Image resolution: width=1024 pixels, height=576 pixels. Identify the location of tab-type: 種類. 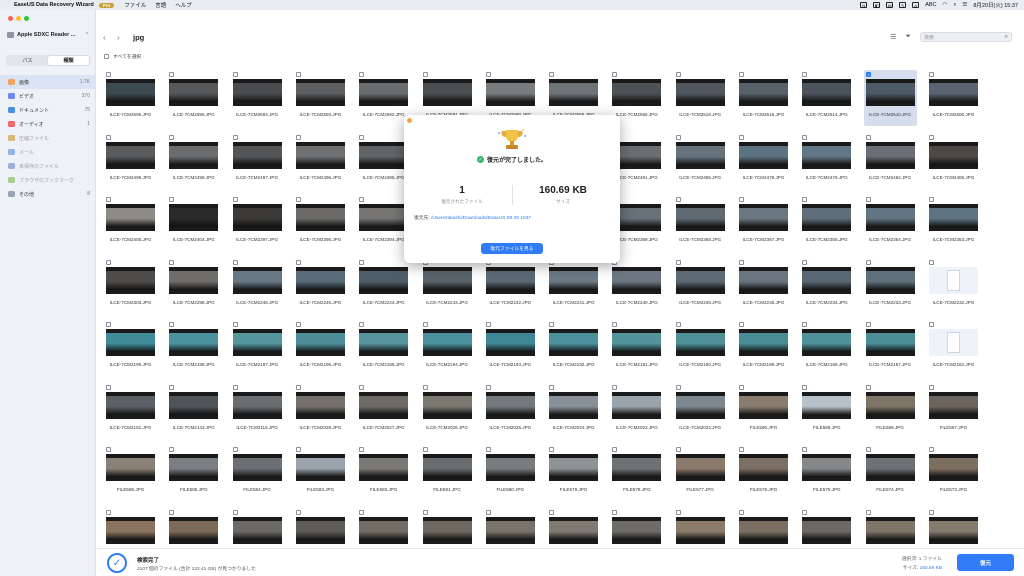
(68, 60).